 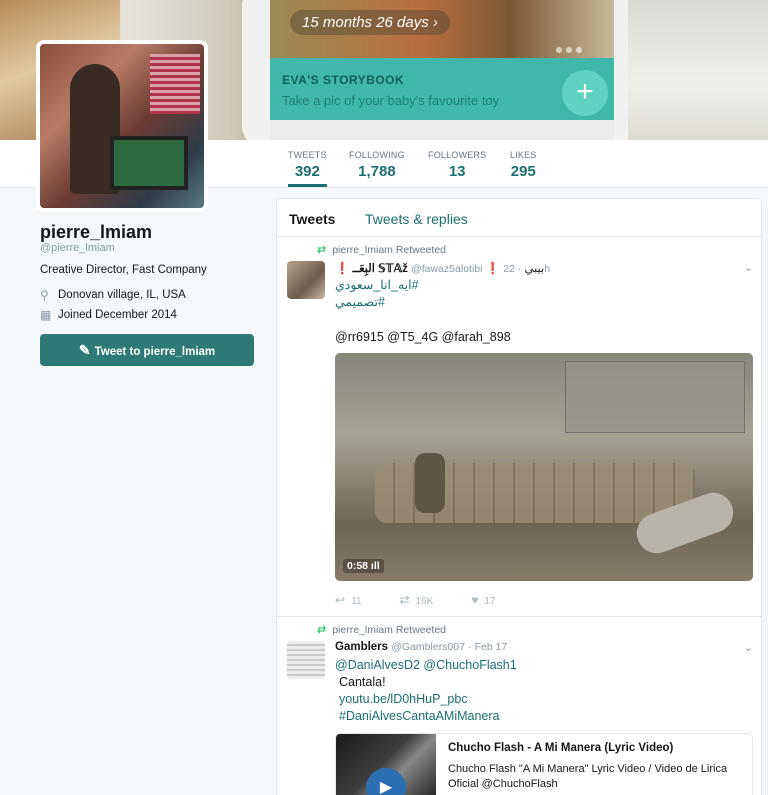 I want to click on tweet-text: #ايه_انا_سعودي #تصميمي, so click(x=377, y=294).